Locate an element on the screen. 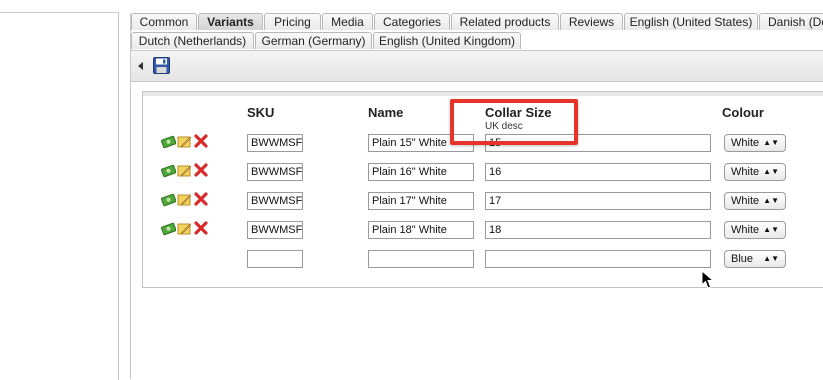 The height and width of the screenshot is (380, 823). tab-danish: Danish (De is located at coordinates (791, 21).